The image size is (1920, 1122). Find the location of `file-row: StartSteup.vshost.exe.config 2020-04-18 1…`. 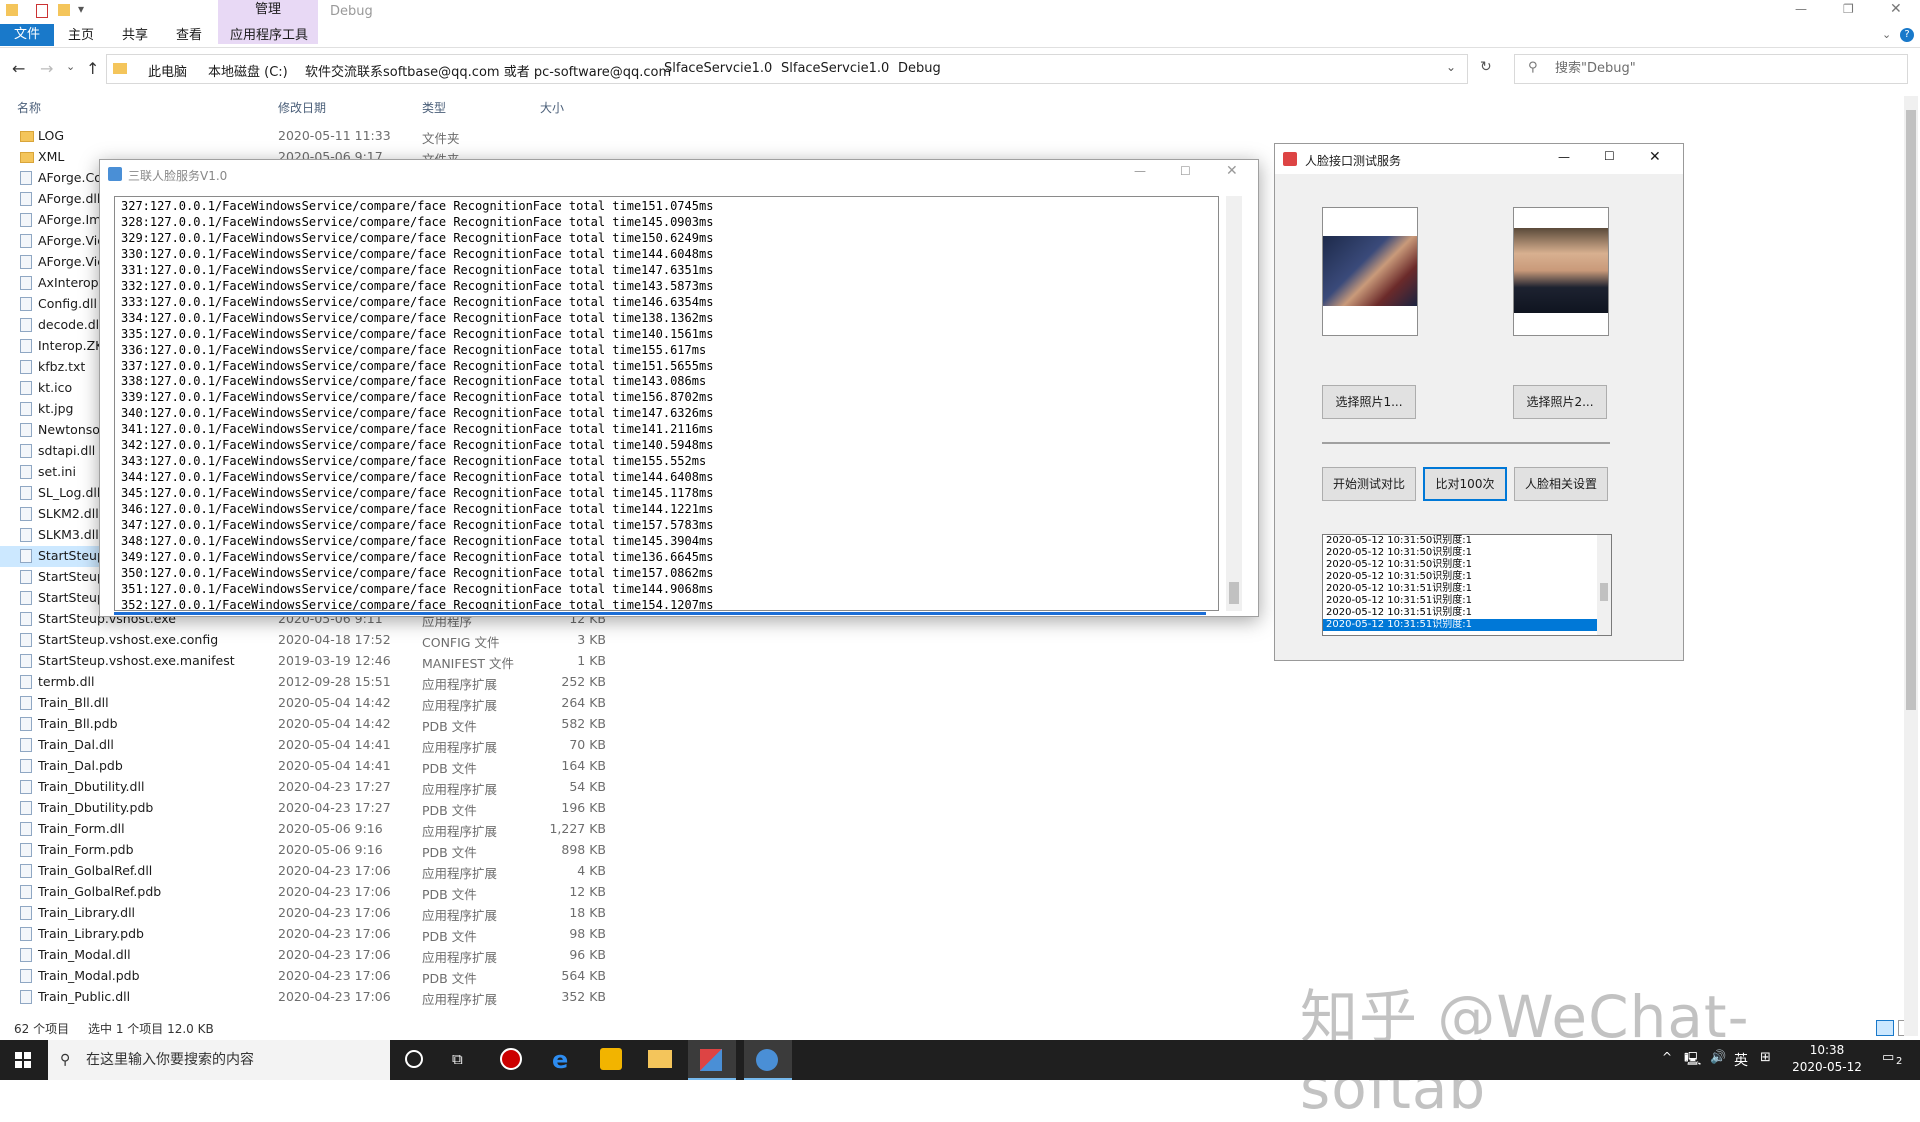

file-row: StartSteup.vshost.exe.config 2020-04-18 1… is located at coordinates (325, 640).